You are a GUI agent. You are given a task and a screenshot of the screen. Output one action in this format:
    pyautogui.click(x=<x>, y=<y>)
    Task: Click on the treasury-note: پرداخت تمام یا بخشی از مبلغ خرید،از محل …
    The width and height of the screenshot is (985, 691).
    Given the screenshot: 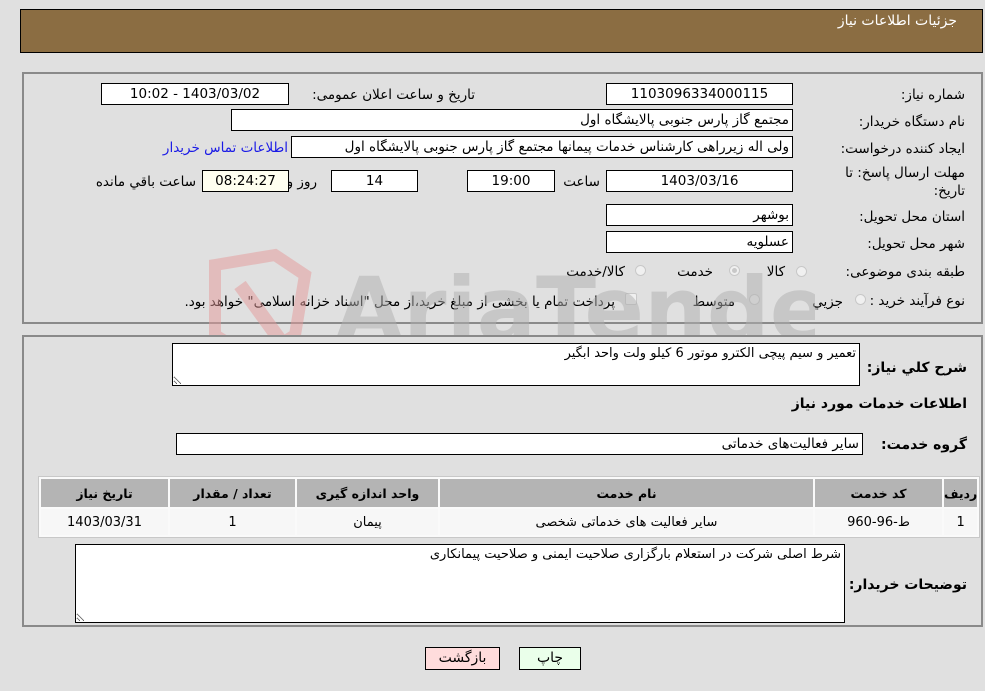 What is the action you would take?
    pyautogui.click(x=399, y=302)
    